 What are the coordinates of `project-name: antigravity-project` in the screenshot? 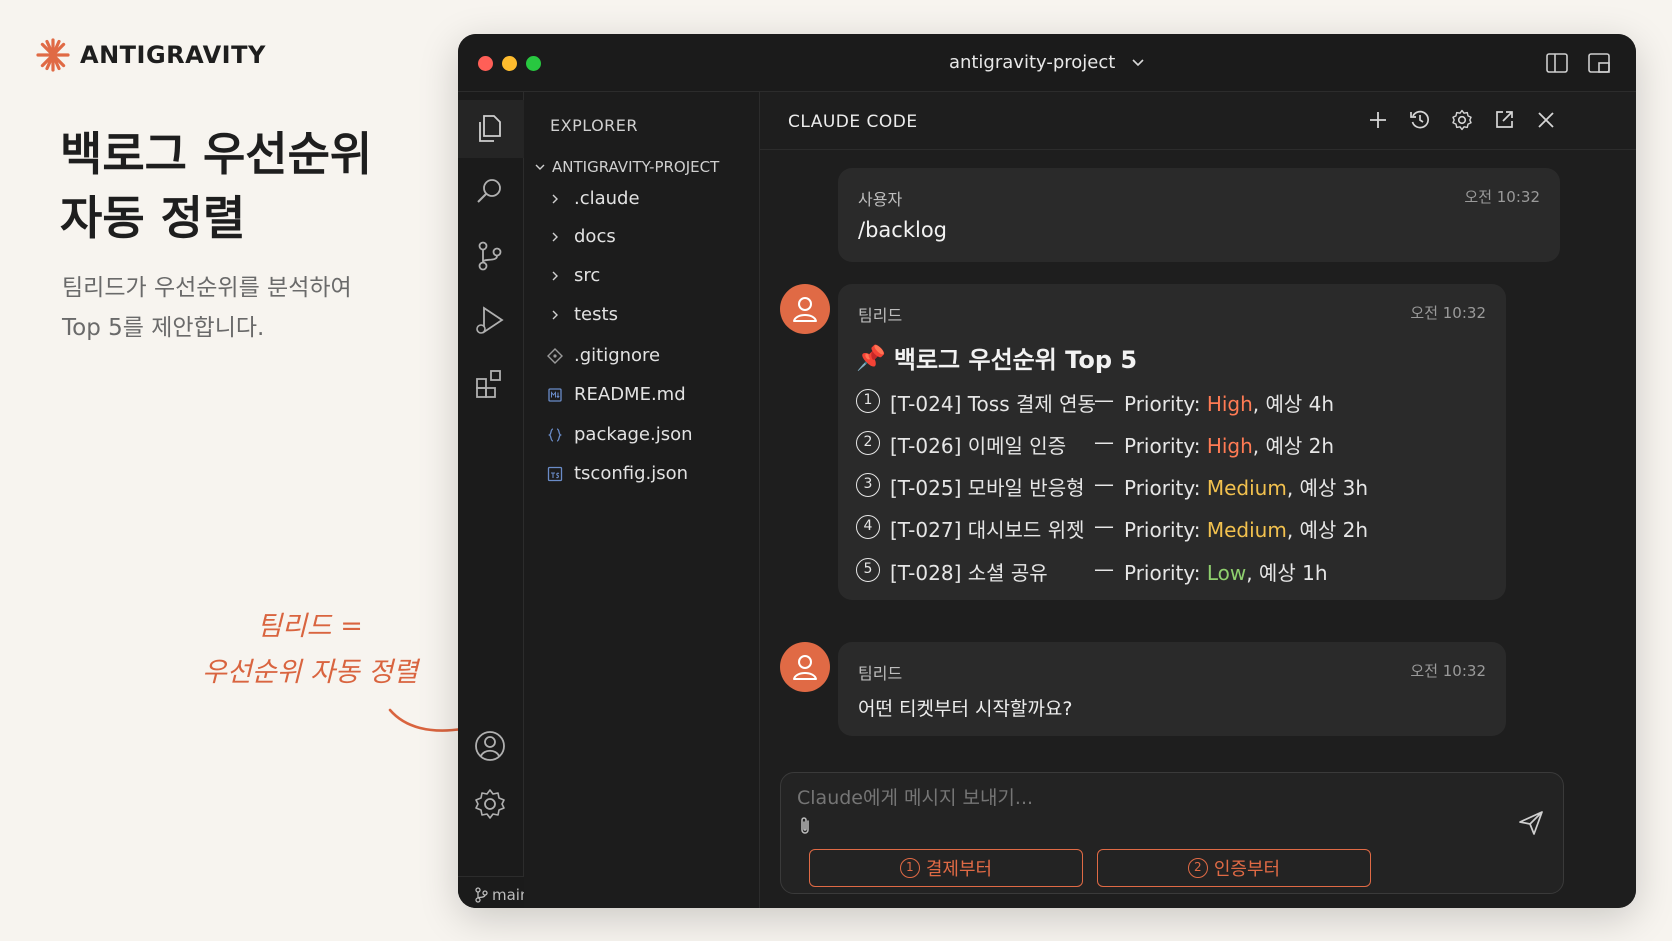 It's located at (1032, 62).